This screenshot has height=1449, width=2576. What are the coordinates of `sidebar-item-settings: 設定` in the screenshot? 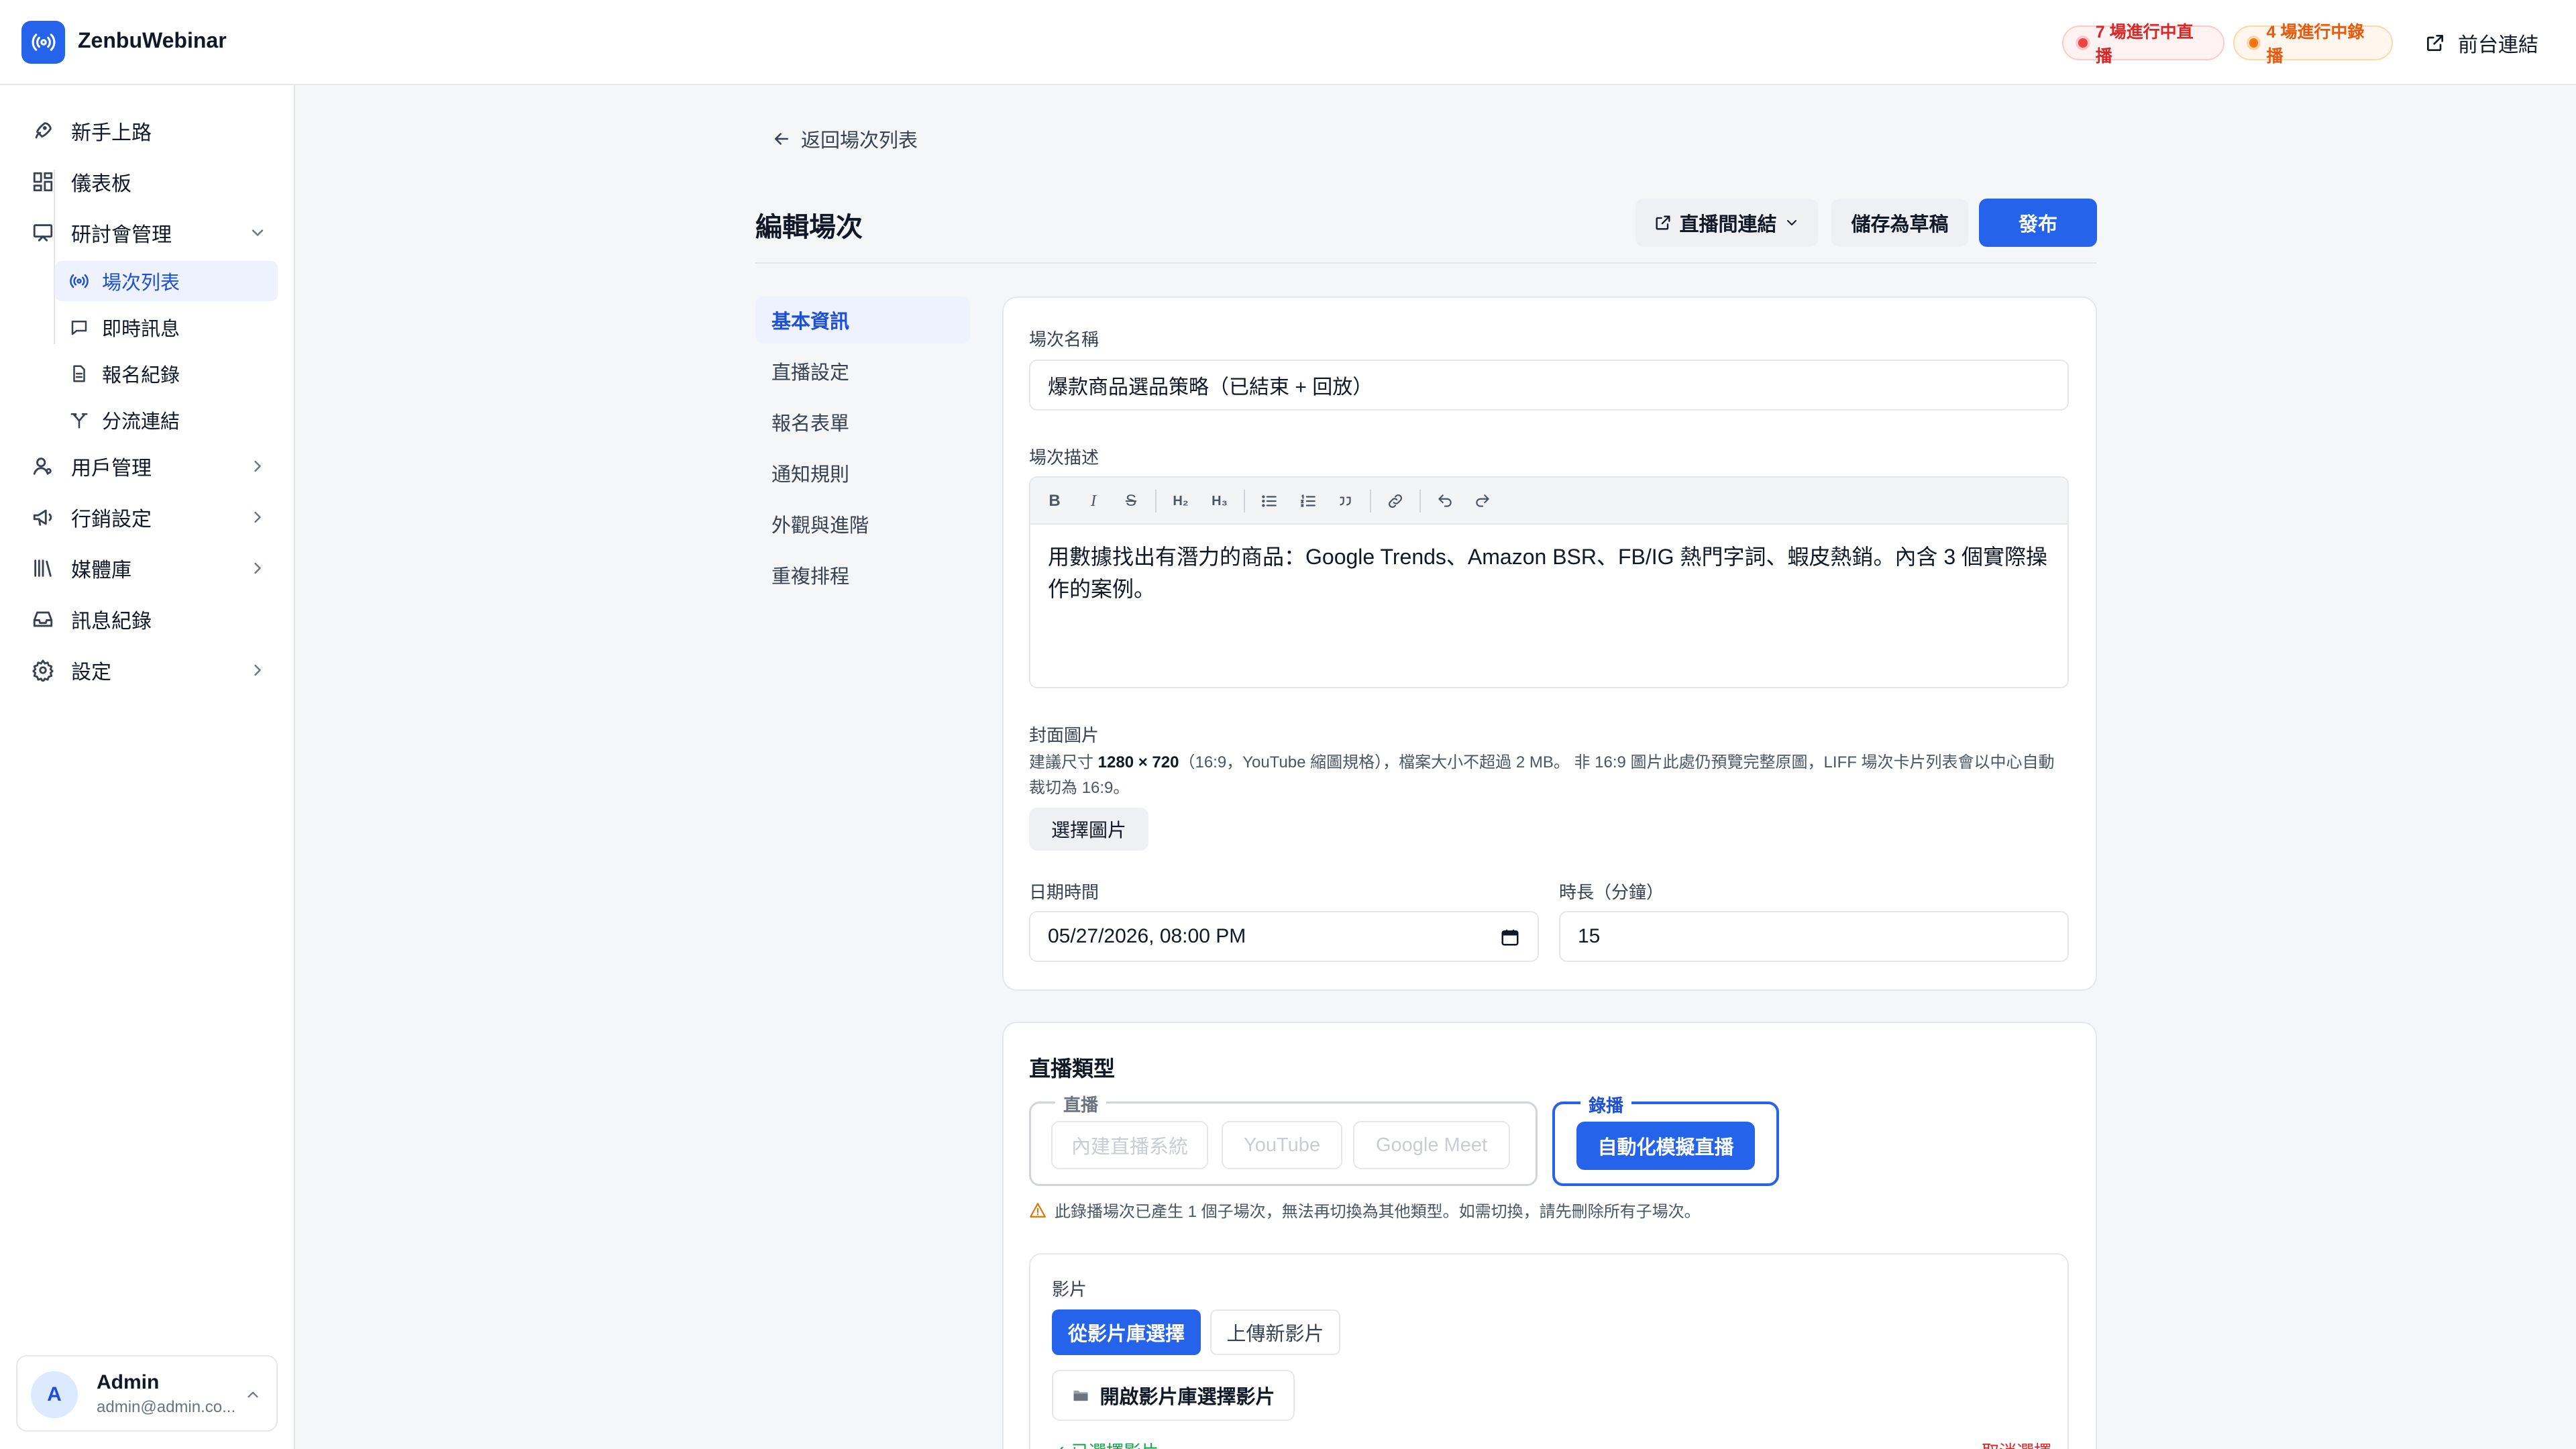 It's located at (148, 670).